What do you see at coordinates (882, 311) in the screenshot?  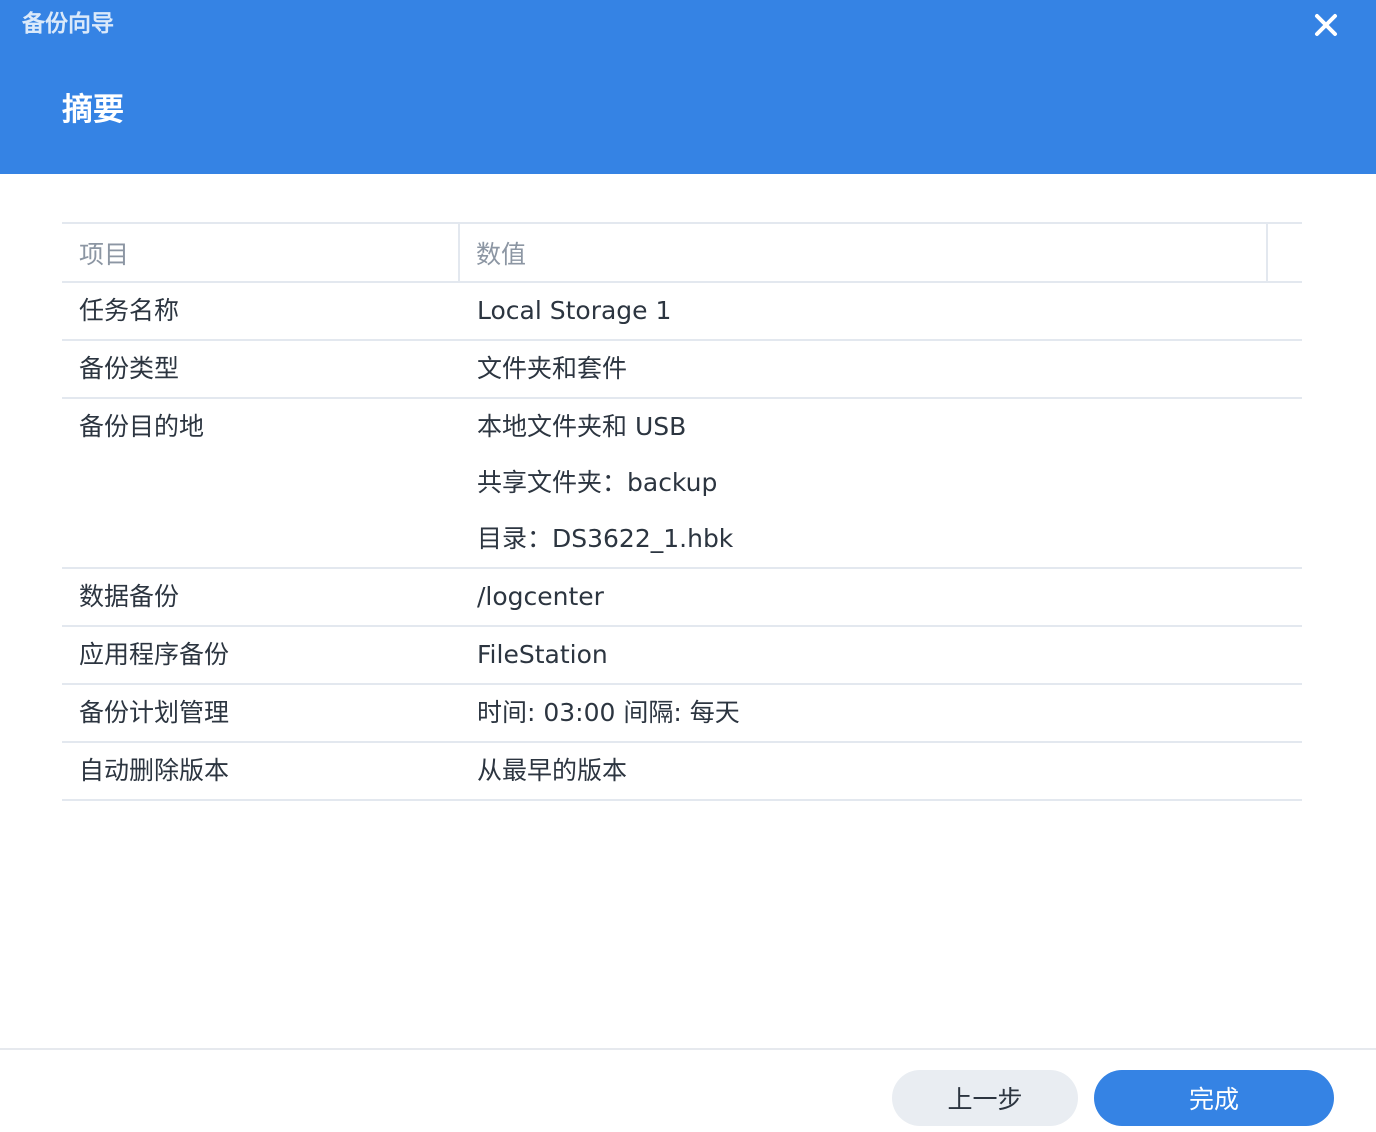 I see `row-value: Local Storage 1` at bounding box center [882, 311].